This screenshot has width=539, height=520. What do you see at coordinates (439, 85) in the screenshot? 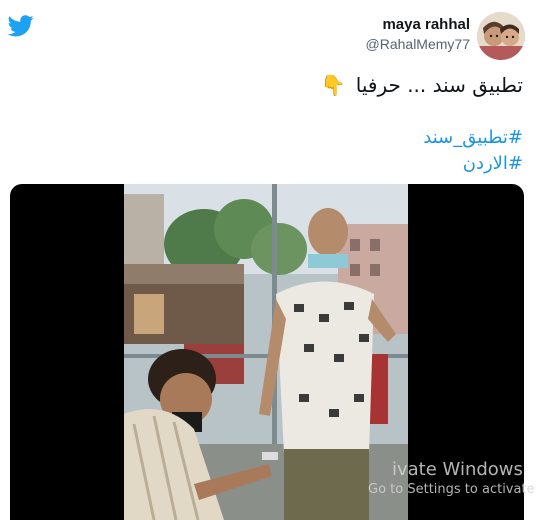
I see `tweet-body: تطبيق سند ... حرفيا` at bounding box center [439, 85].